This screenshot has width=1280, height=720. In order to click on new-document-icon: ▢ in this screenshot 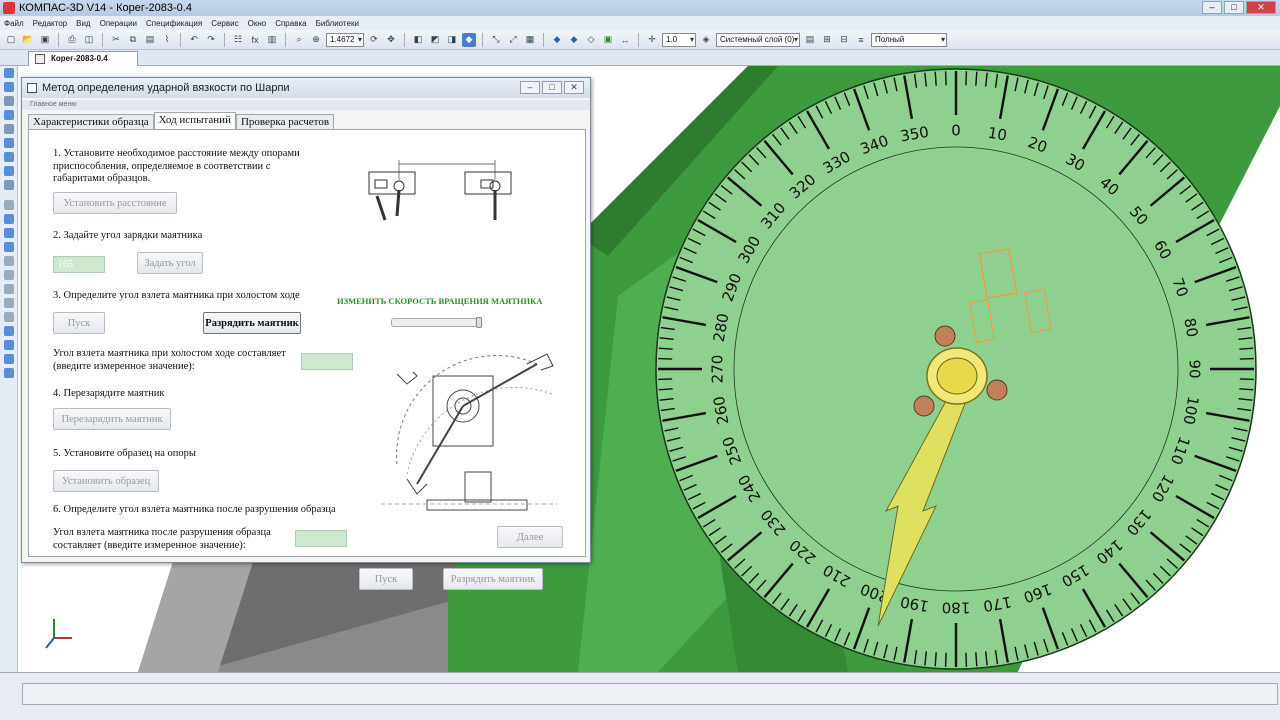, I will do `click(11, 40)`.